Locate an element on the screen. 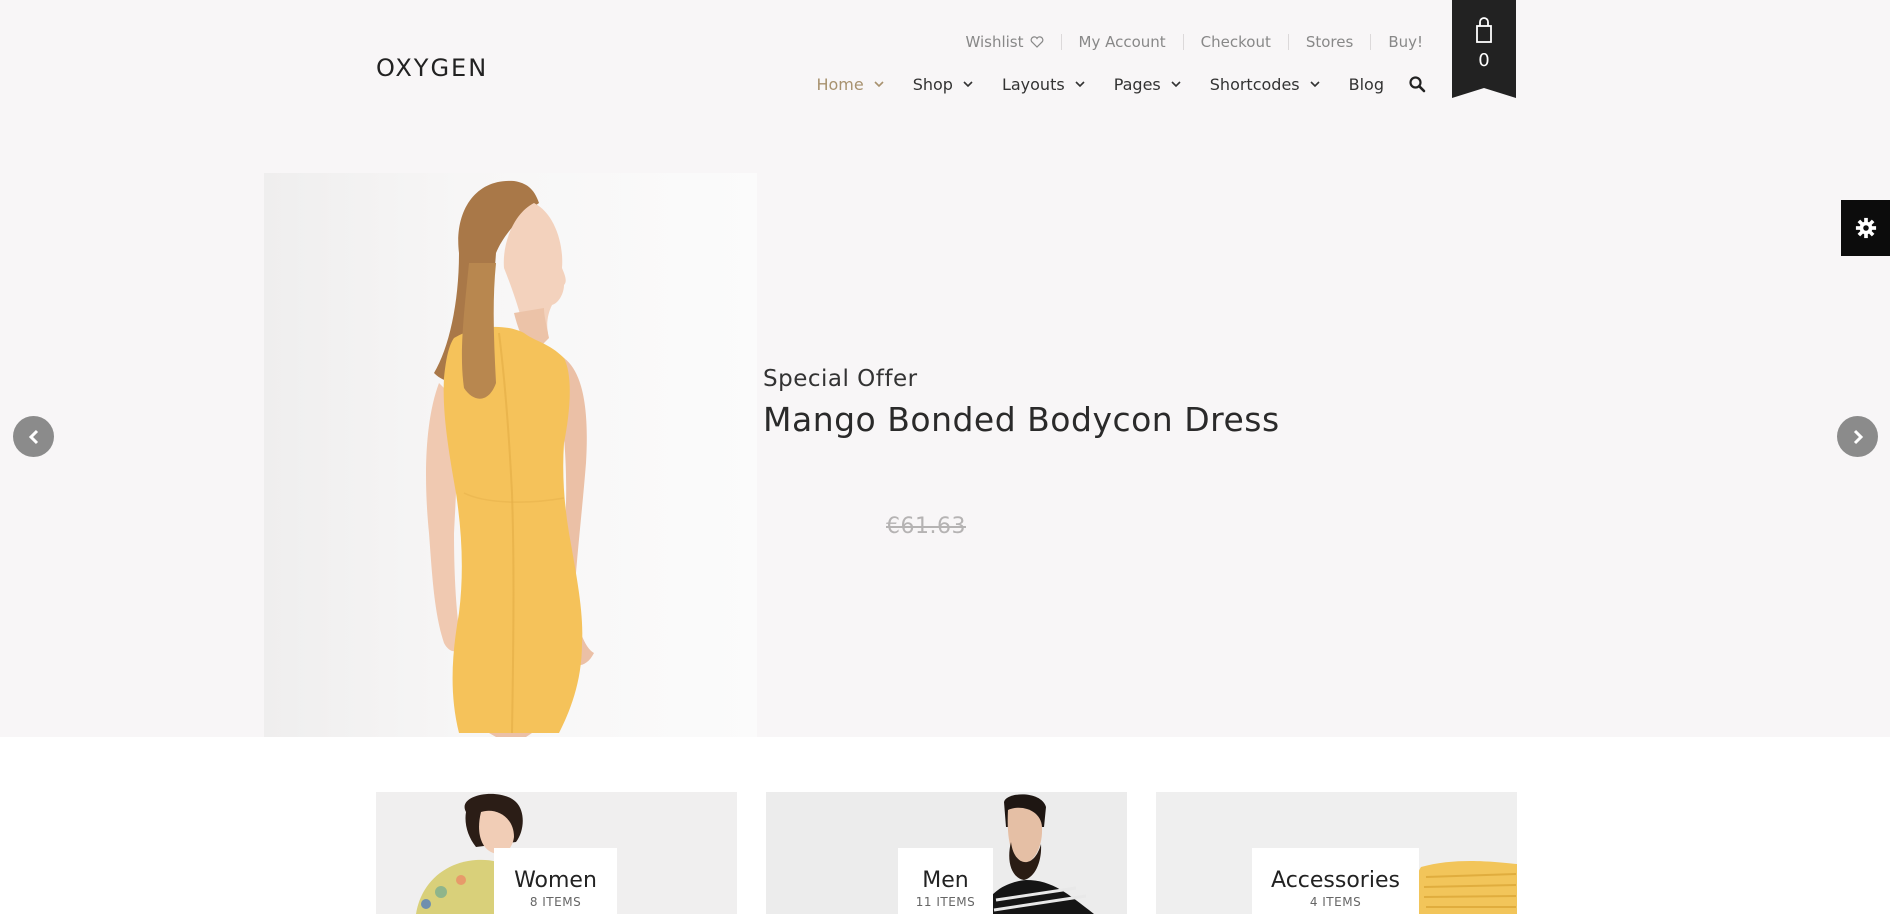  my-account-link: My Account is located at coordinates (1121, 42).